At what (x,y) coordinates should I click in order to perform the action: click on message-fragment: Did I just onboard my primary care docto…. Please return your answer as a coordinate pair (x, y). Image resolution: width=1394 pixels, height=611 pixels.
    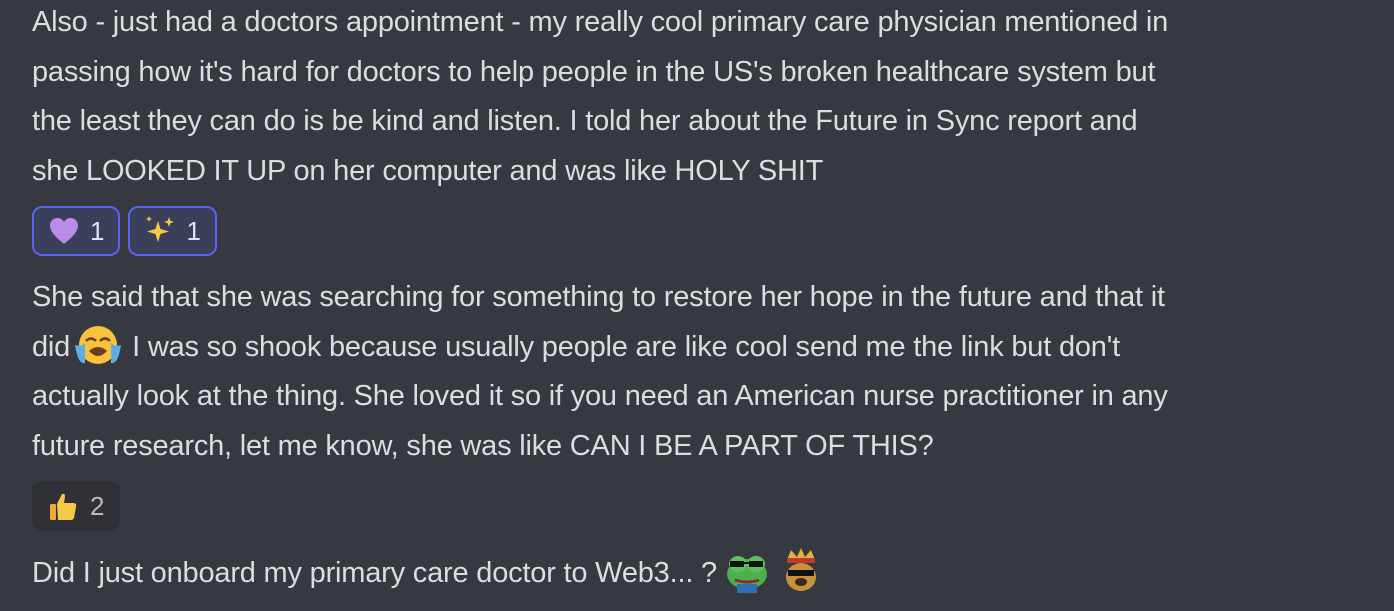
    Looking at the image, I should click on (374, 573).